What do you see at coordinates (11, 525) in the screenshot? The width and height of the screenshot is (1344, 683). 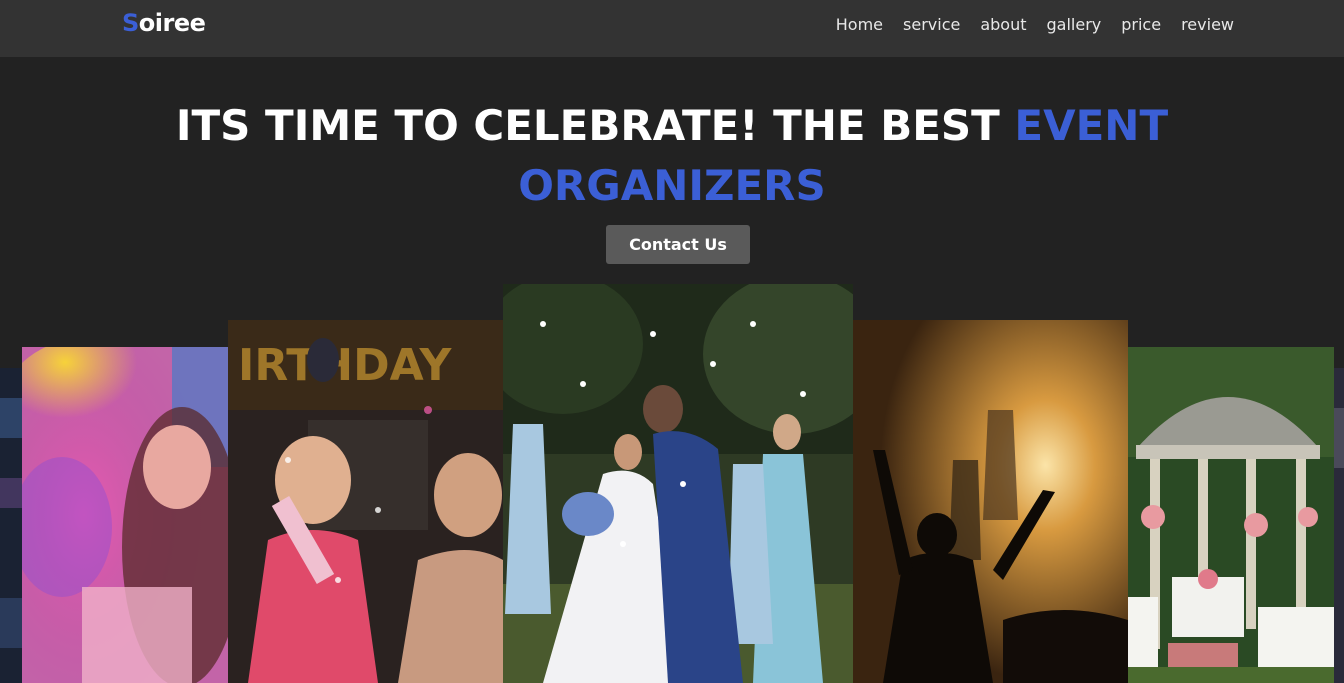 I see `concert-left-edge-photo` at bounding box center [11, 525].